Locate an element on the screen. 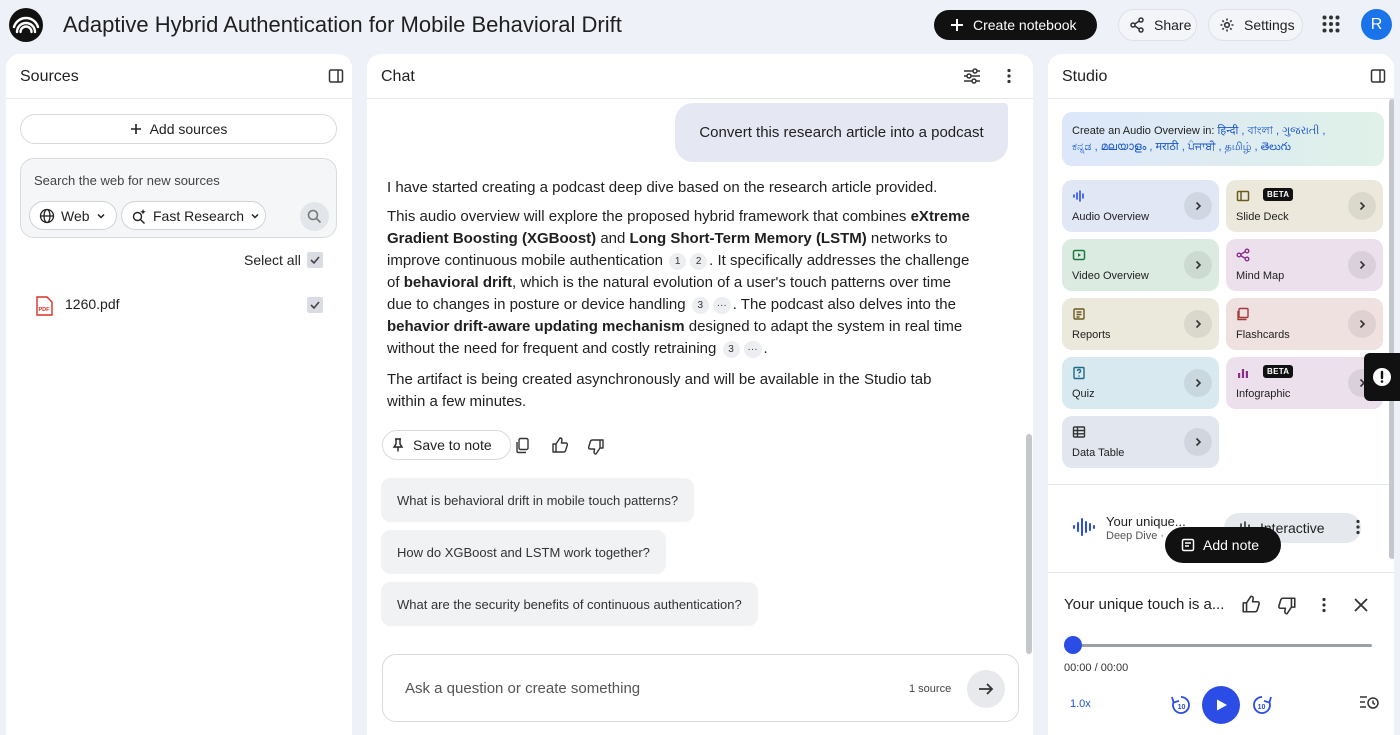 The image size is (1400, 735). tile-label: Infographic is located at coordinates (1263, 394).